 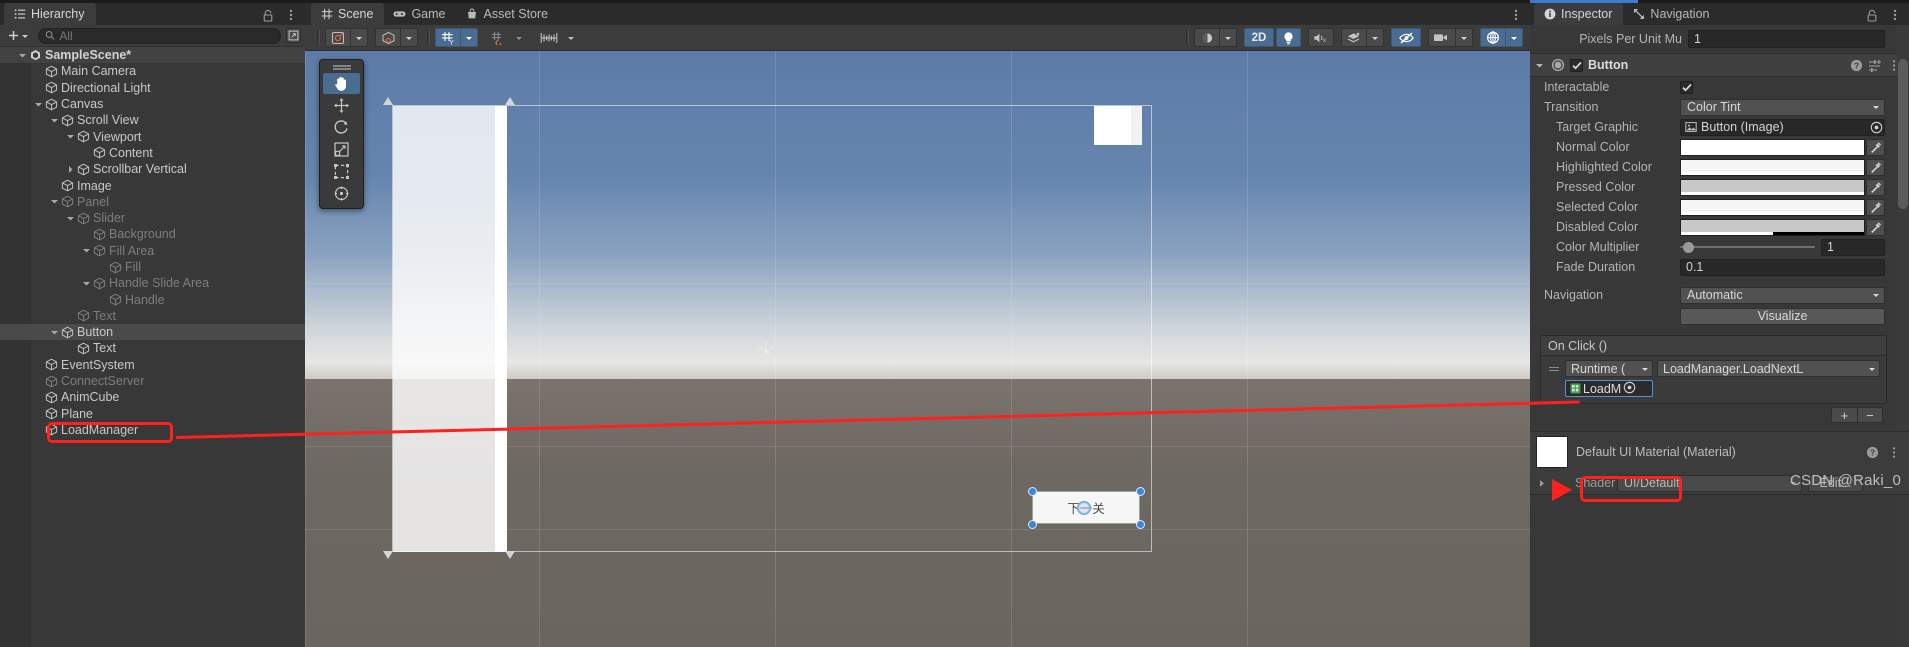 I want to click on shading-mode-button, so click(x=337, y=37).